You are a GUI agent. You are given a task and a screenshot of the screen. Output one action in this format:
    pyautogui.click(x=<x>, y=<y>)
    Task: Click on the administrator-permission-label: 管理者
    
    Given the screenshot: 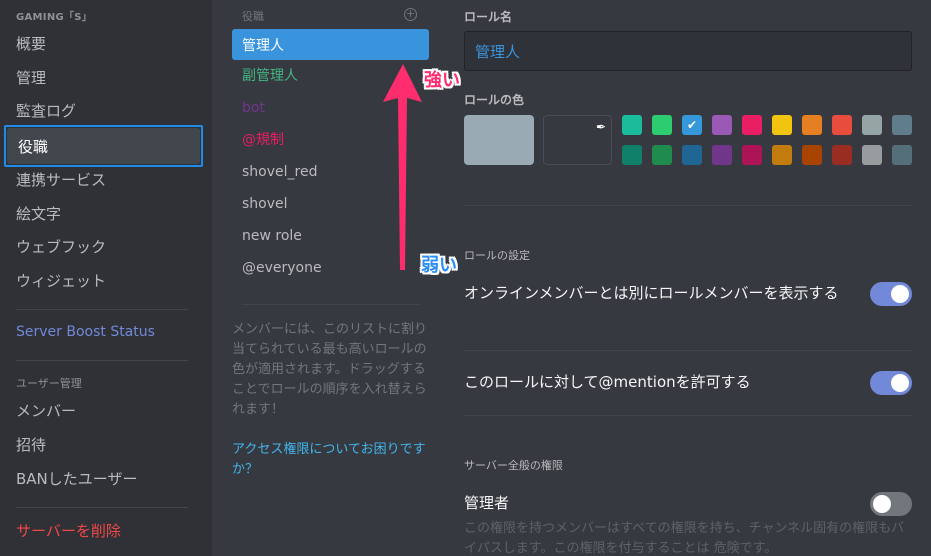 What is the action you would take?
    pyautogui.click(x=487, y=503)
    